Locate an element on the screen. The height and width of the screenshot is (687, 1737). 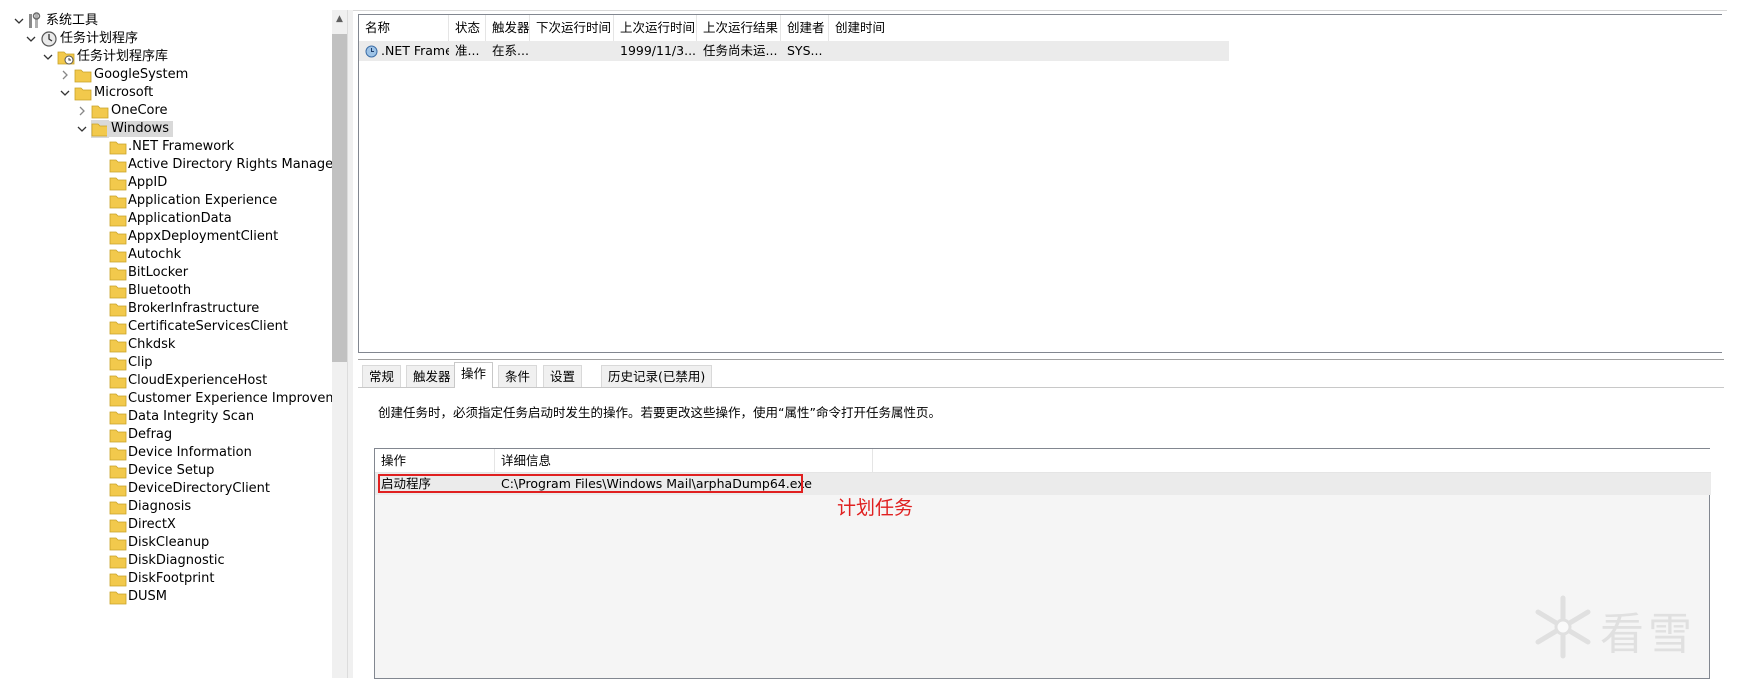
tree-item-label: 系统工具 is located at coordinates (72, 20).